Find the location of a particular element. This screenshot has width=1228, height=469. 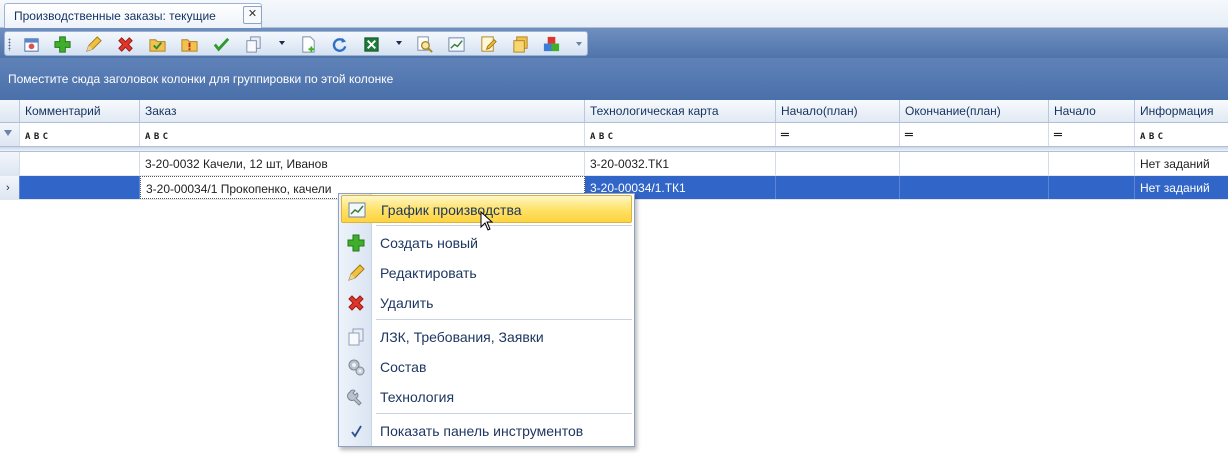

menu-item-label: Удалить is located at coordinates (407, 303).